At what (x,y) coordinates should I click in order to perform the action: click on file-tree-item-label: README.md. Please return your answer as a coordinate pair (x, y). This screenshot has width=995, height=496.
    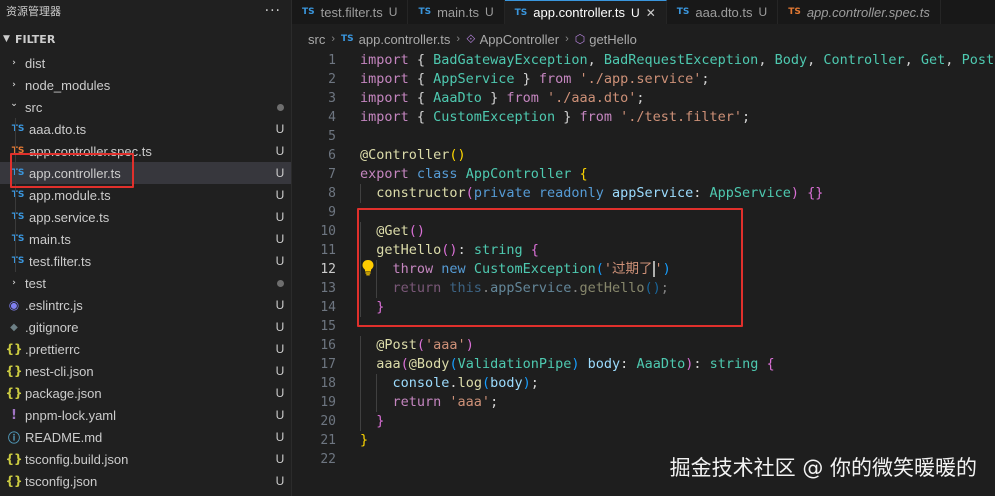
    Looking at the image, I should click on (64, 437).